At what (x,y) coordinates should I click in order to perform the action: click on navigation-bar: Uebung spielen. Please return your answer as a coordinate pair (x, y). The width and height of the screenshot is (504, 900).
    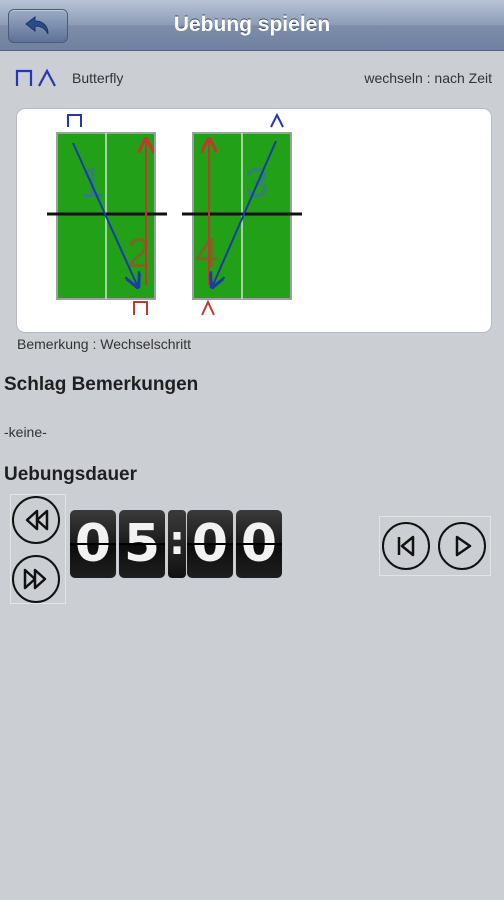
    Looking at the image, I should click on (252, 25).